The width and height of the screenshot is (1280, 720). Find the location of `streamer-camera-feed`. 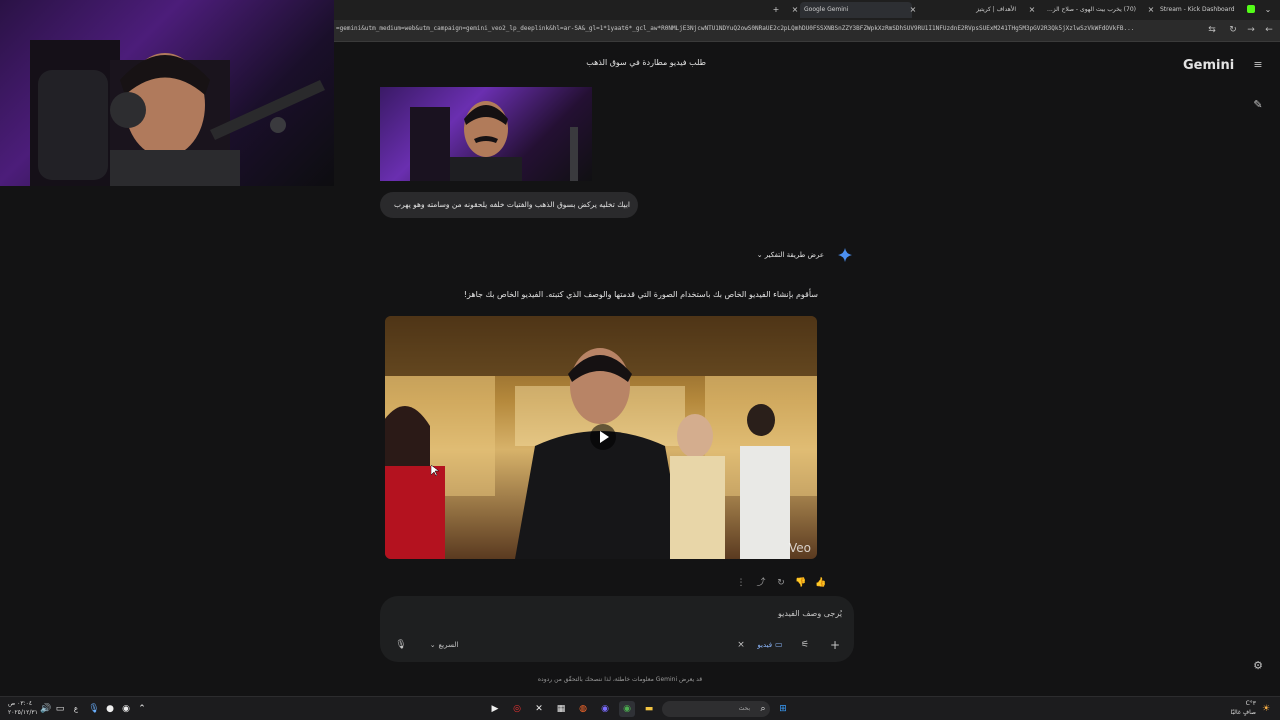

streamer-camera-feed is located at coordinates (177, 113).